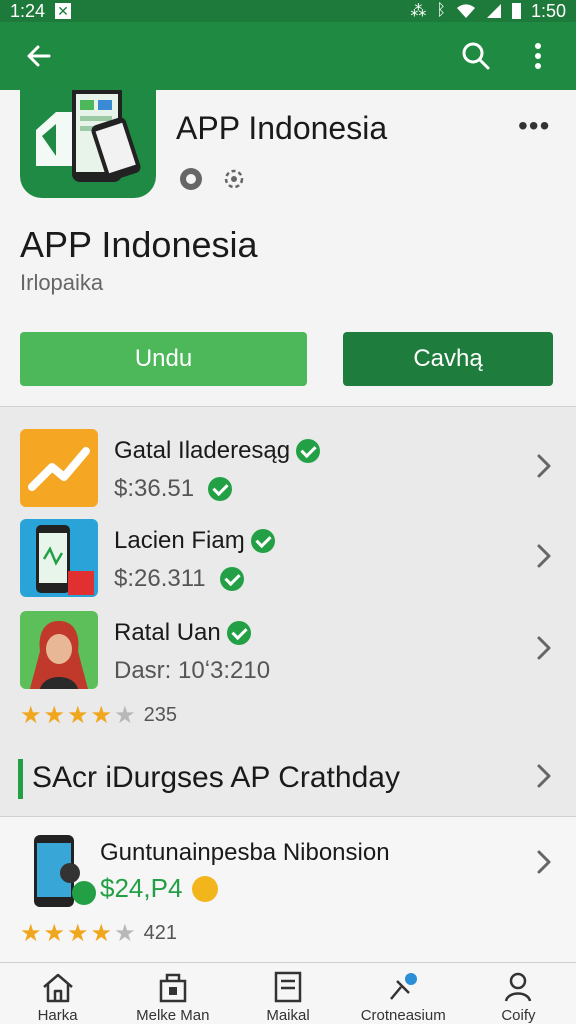  Describe the element at coordinates (20, 779) in the screenshot. I see `section-accent-bar` at that location.